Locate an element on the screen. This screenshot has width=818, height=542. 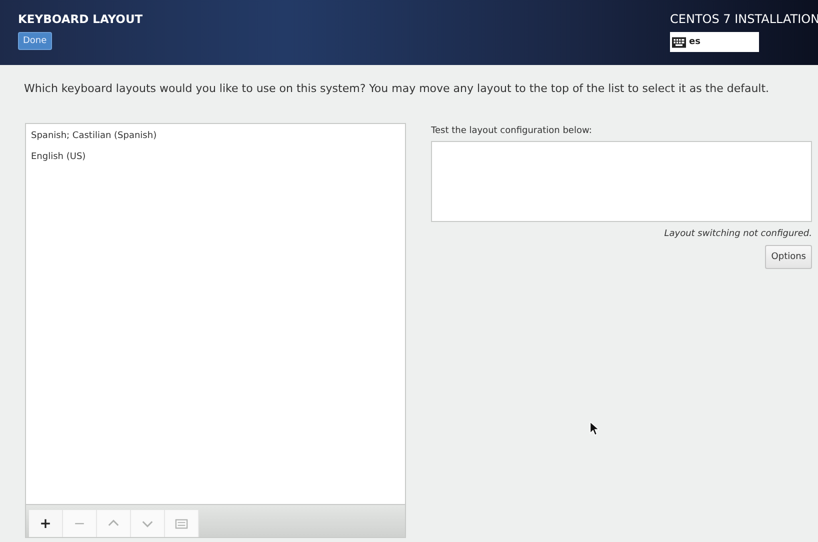
mouse-pointer-icon is located at coordinates (594, 428).